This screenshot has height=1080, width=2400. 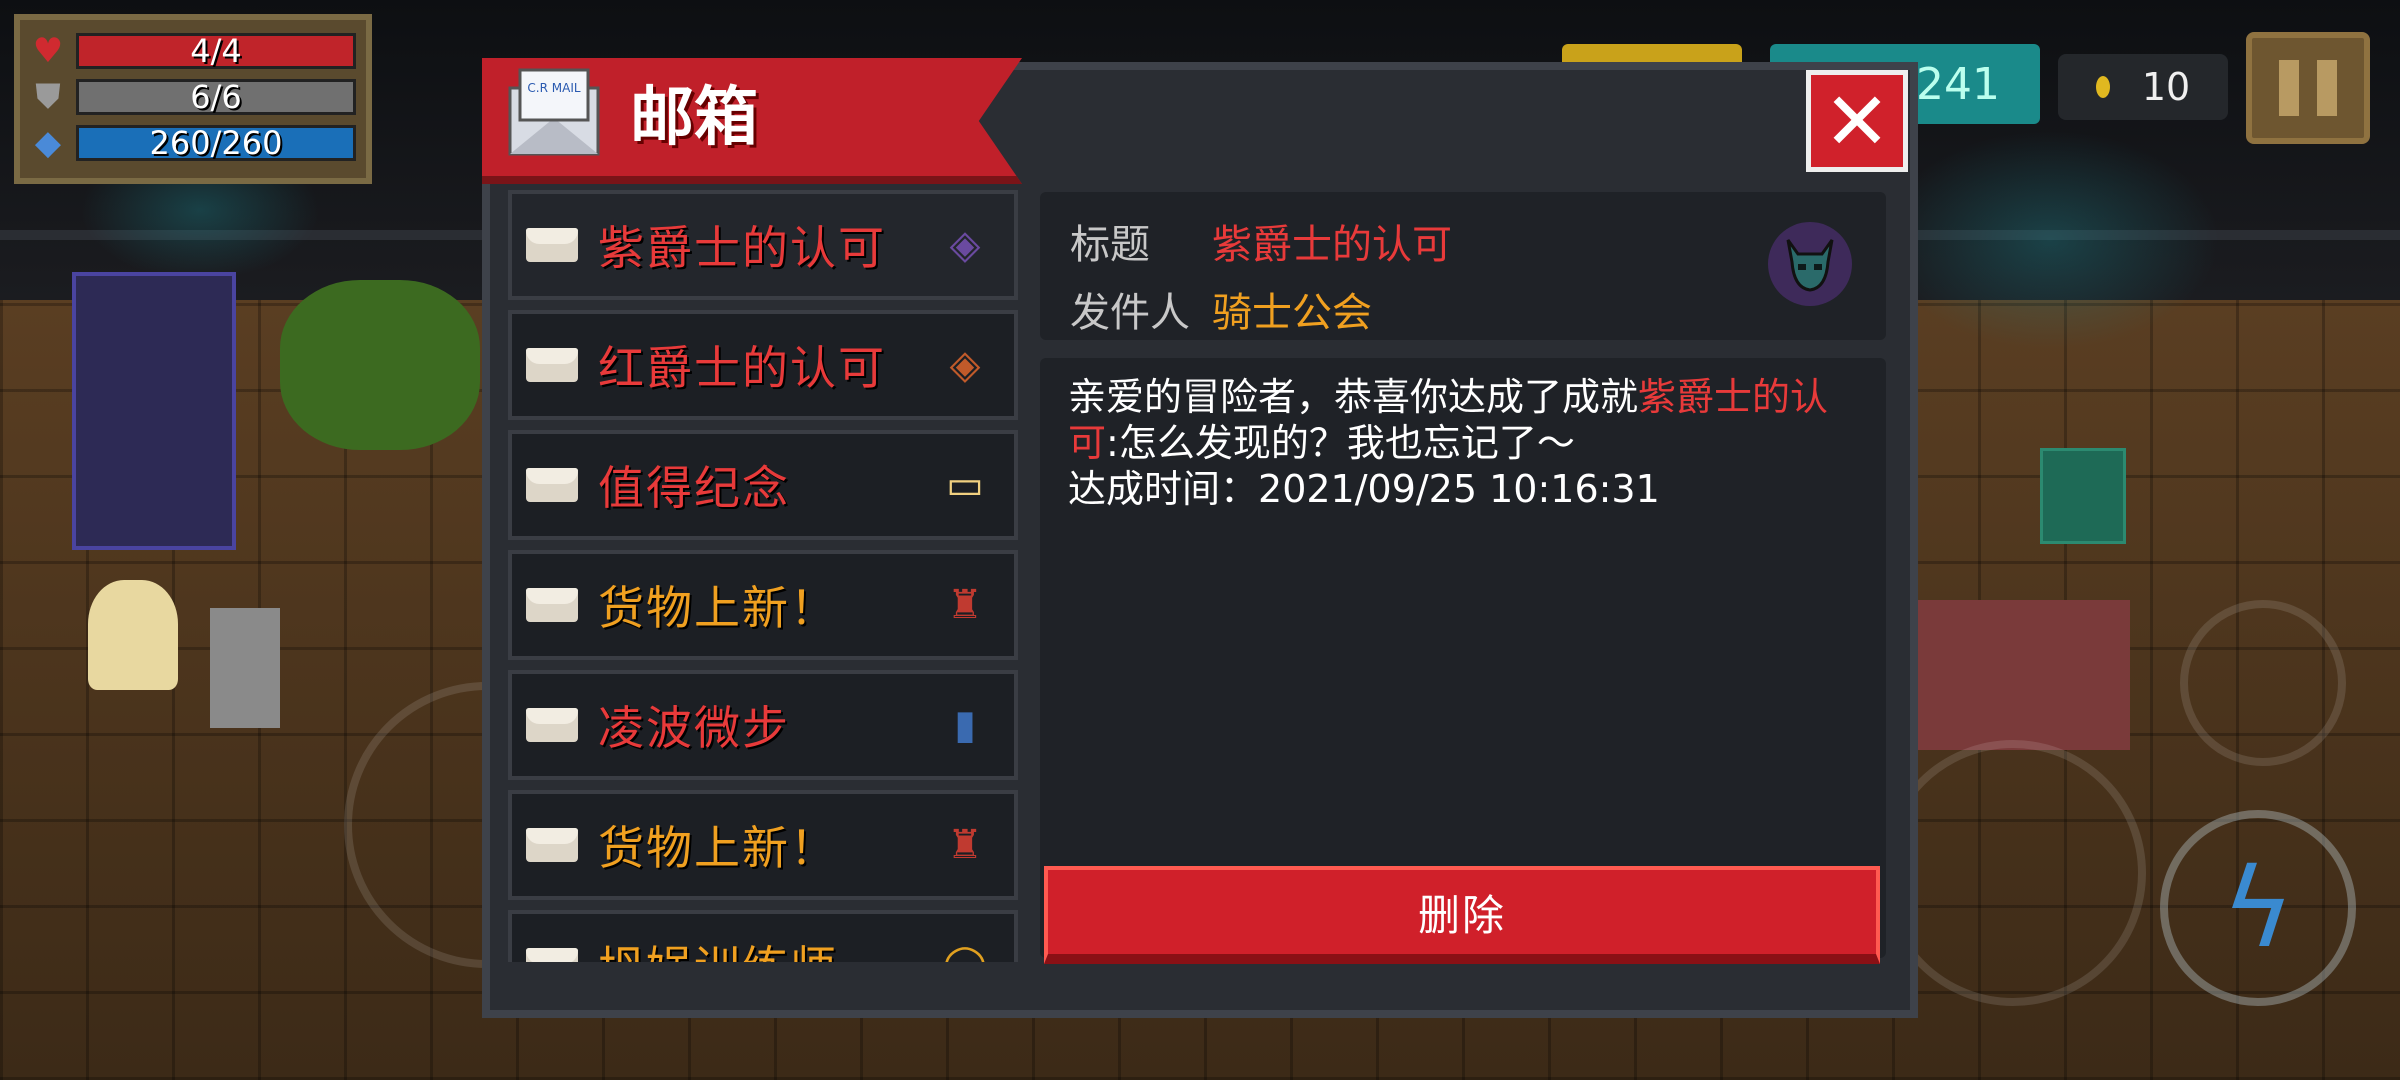 I want to click on sender-label: 发件人, so click(x=1130, y=313).